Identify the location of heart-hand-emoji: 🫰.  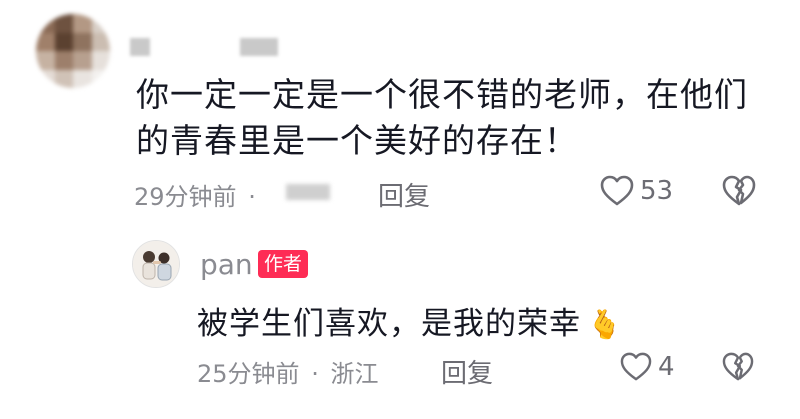
(605, 324).